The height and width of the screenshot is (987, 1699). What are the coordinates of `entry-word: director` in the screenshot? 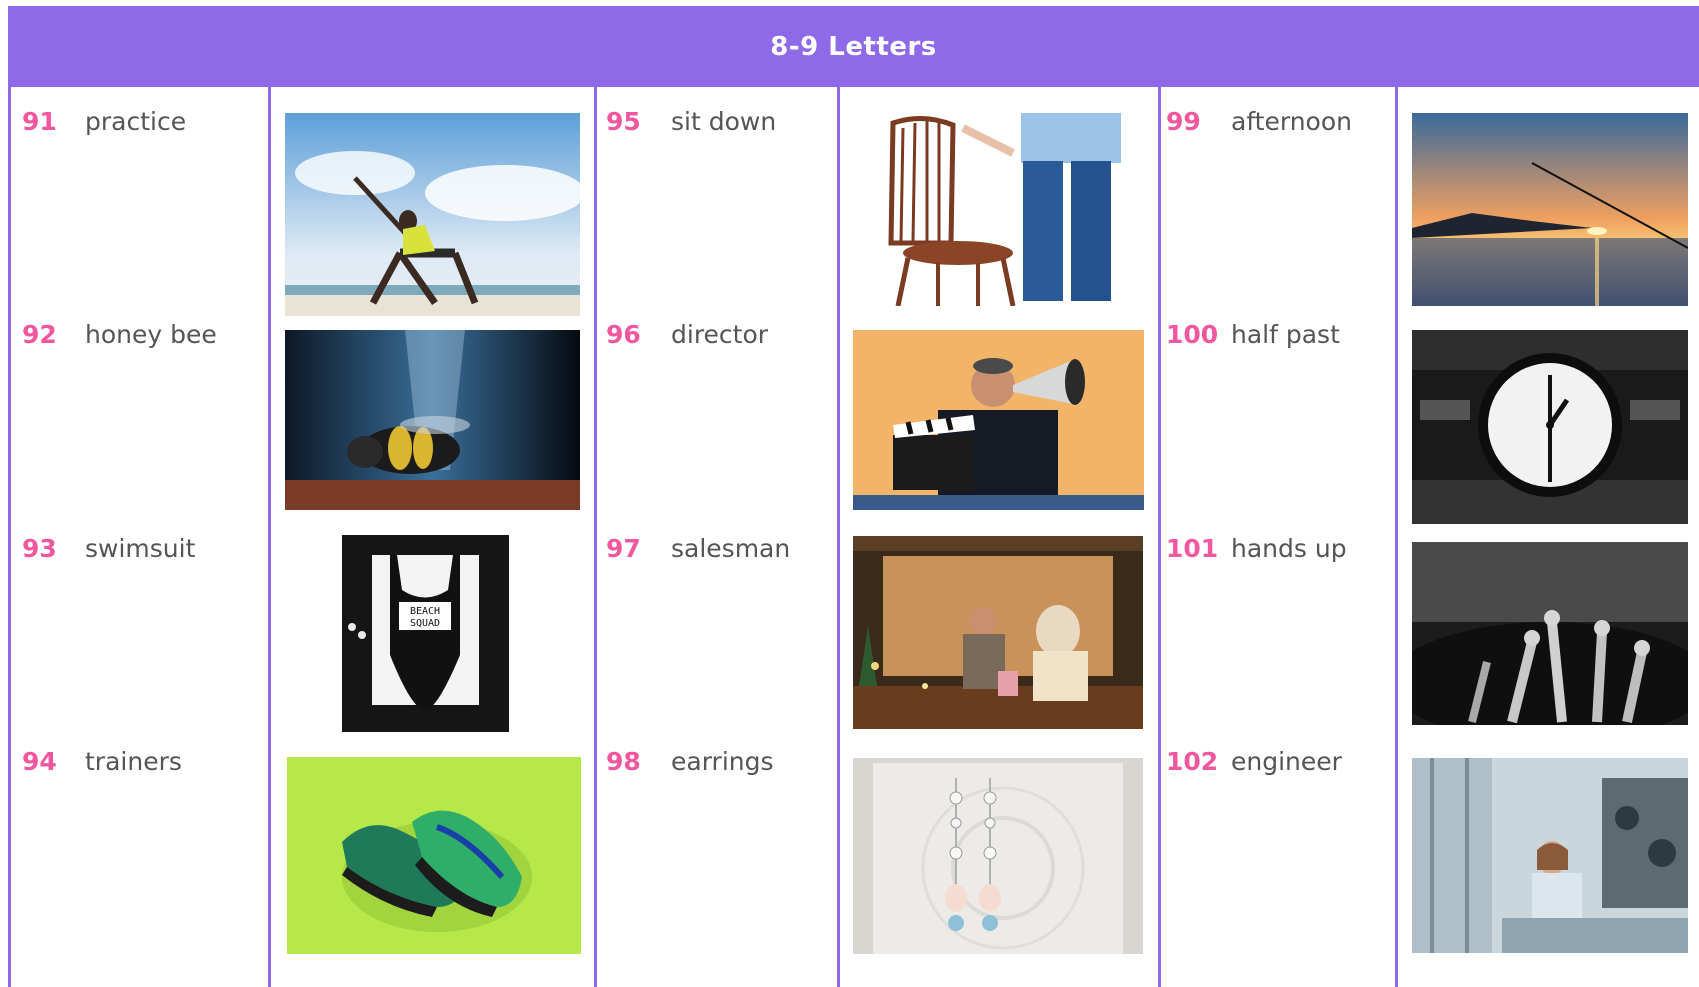 It's located at (720, 334).